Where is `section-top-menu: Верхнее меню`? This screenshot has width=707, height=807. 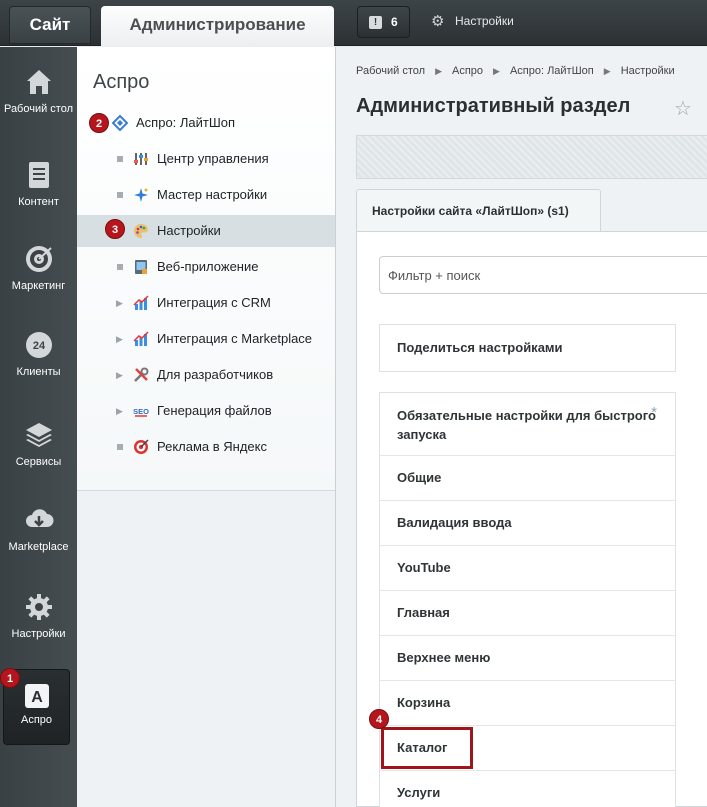 section-top-menu: Верхнее меню is located at coordinates (527, 658).